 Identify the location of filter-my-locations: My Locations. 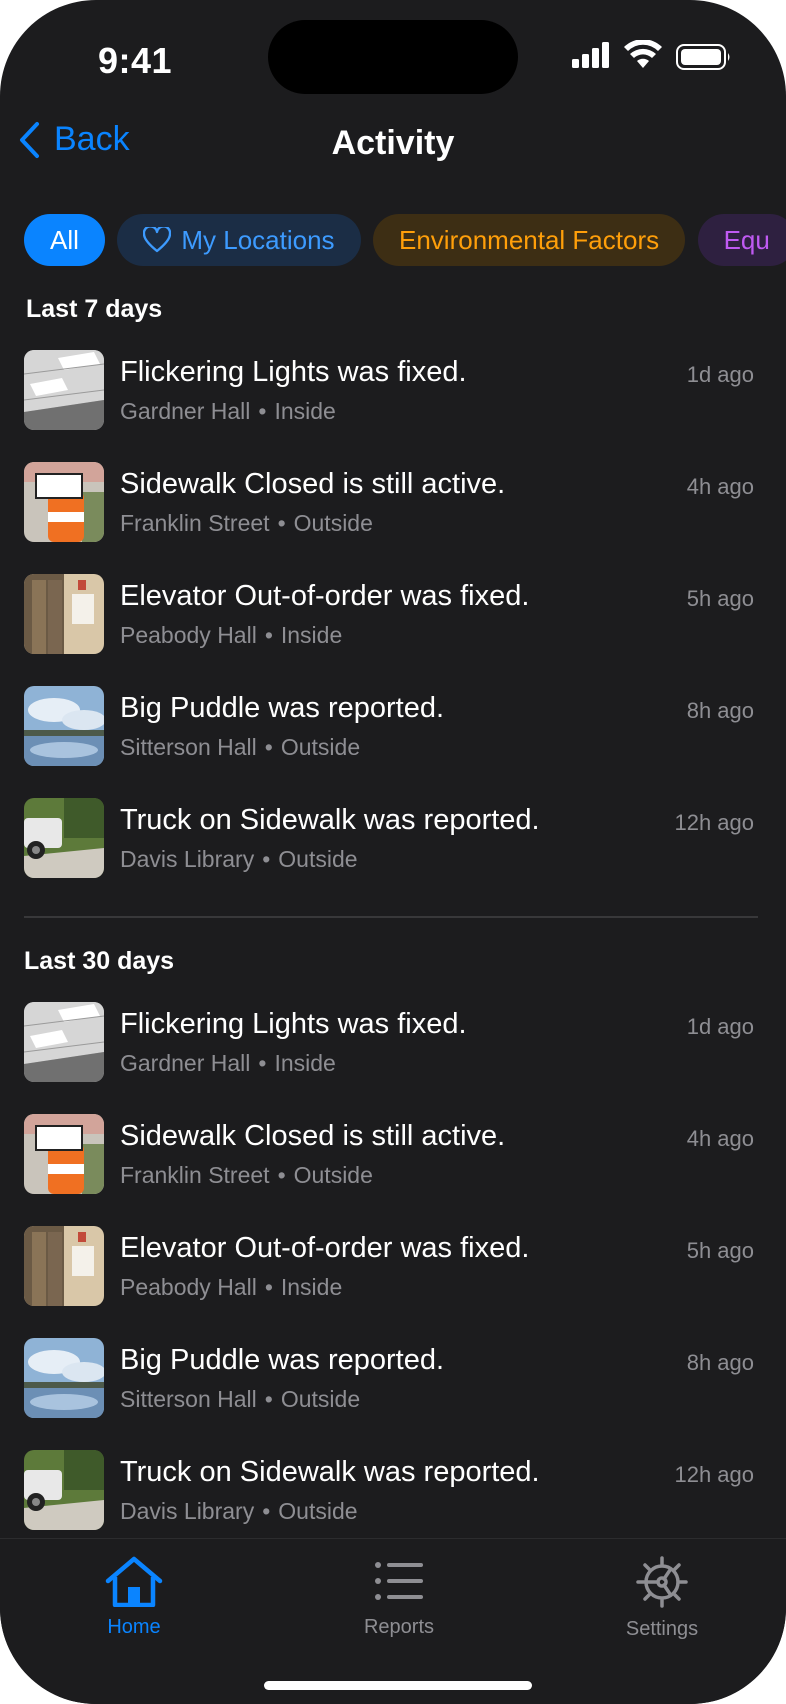
(239, 240).